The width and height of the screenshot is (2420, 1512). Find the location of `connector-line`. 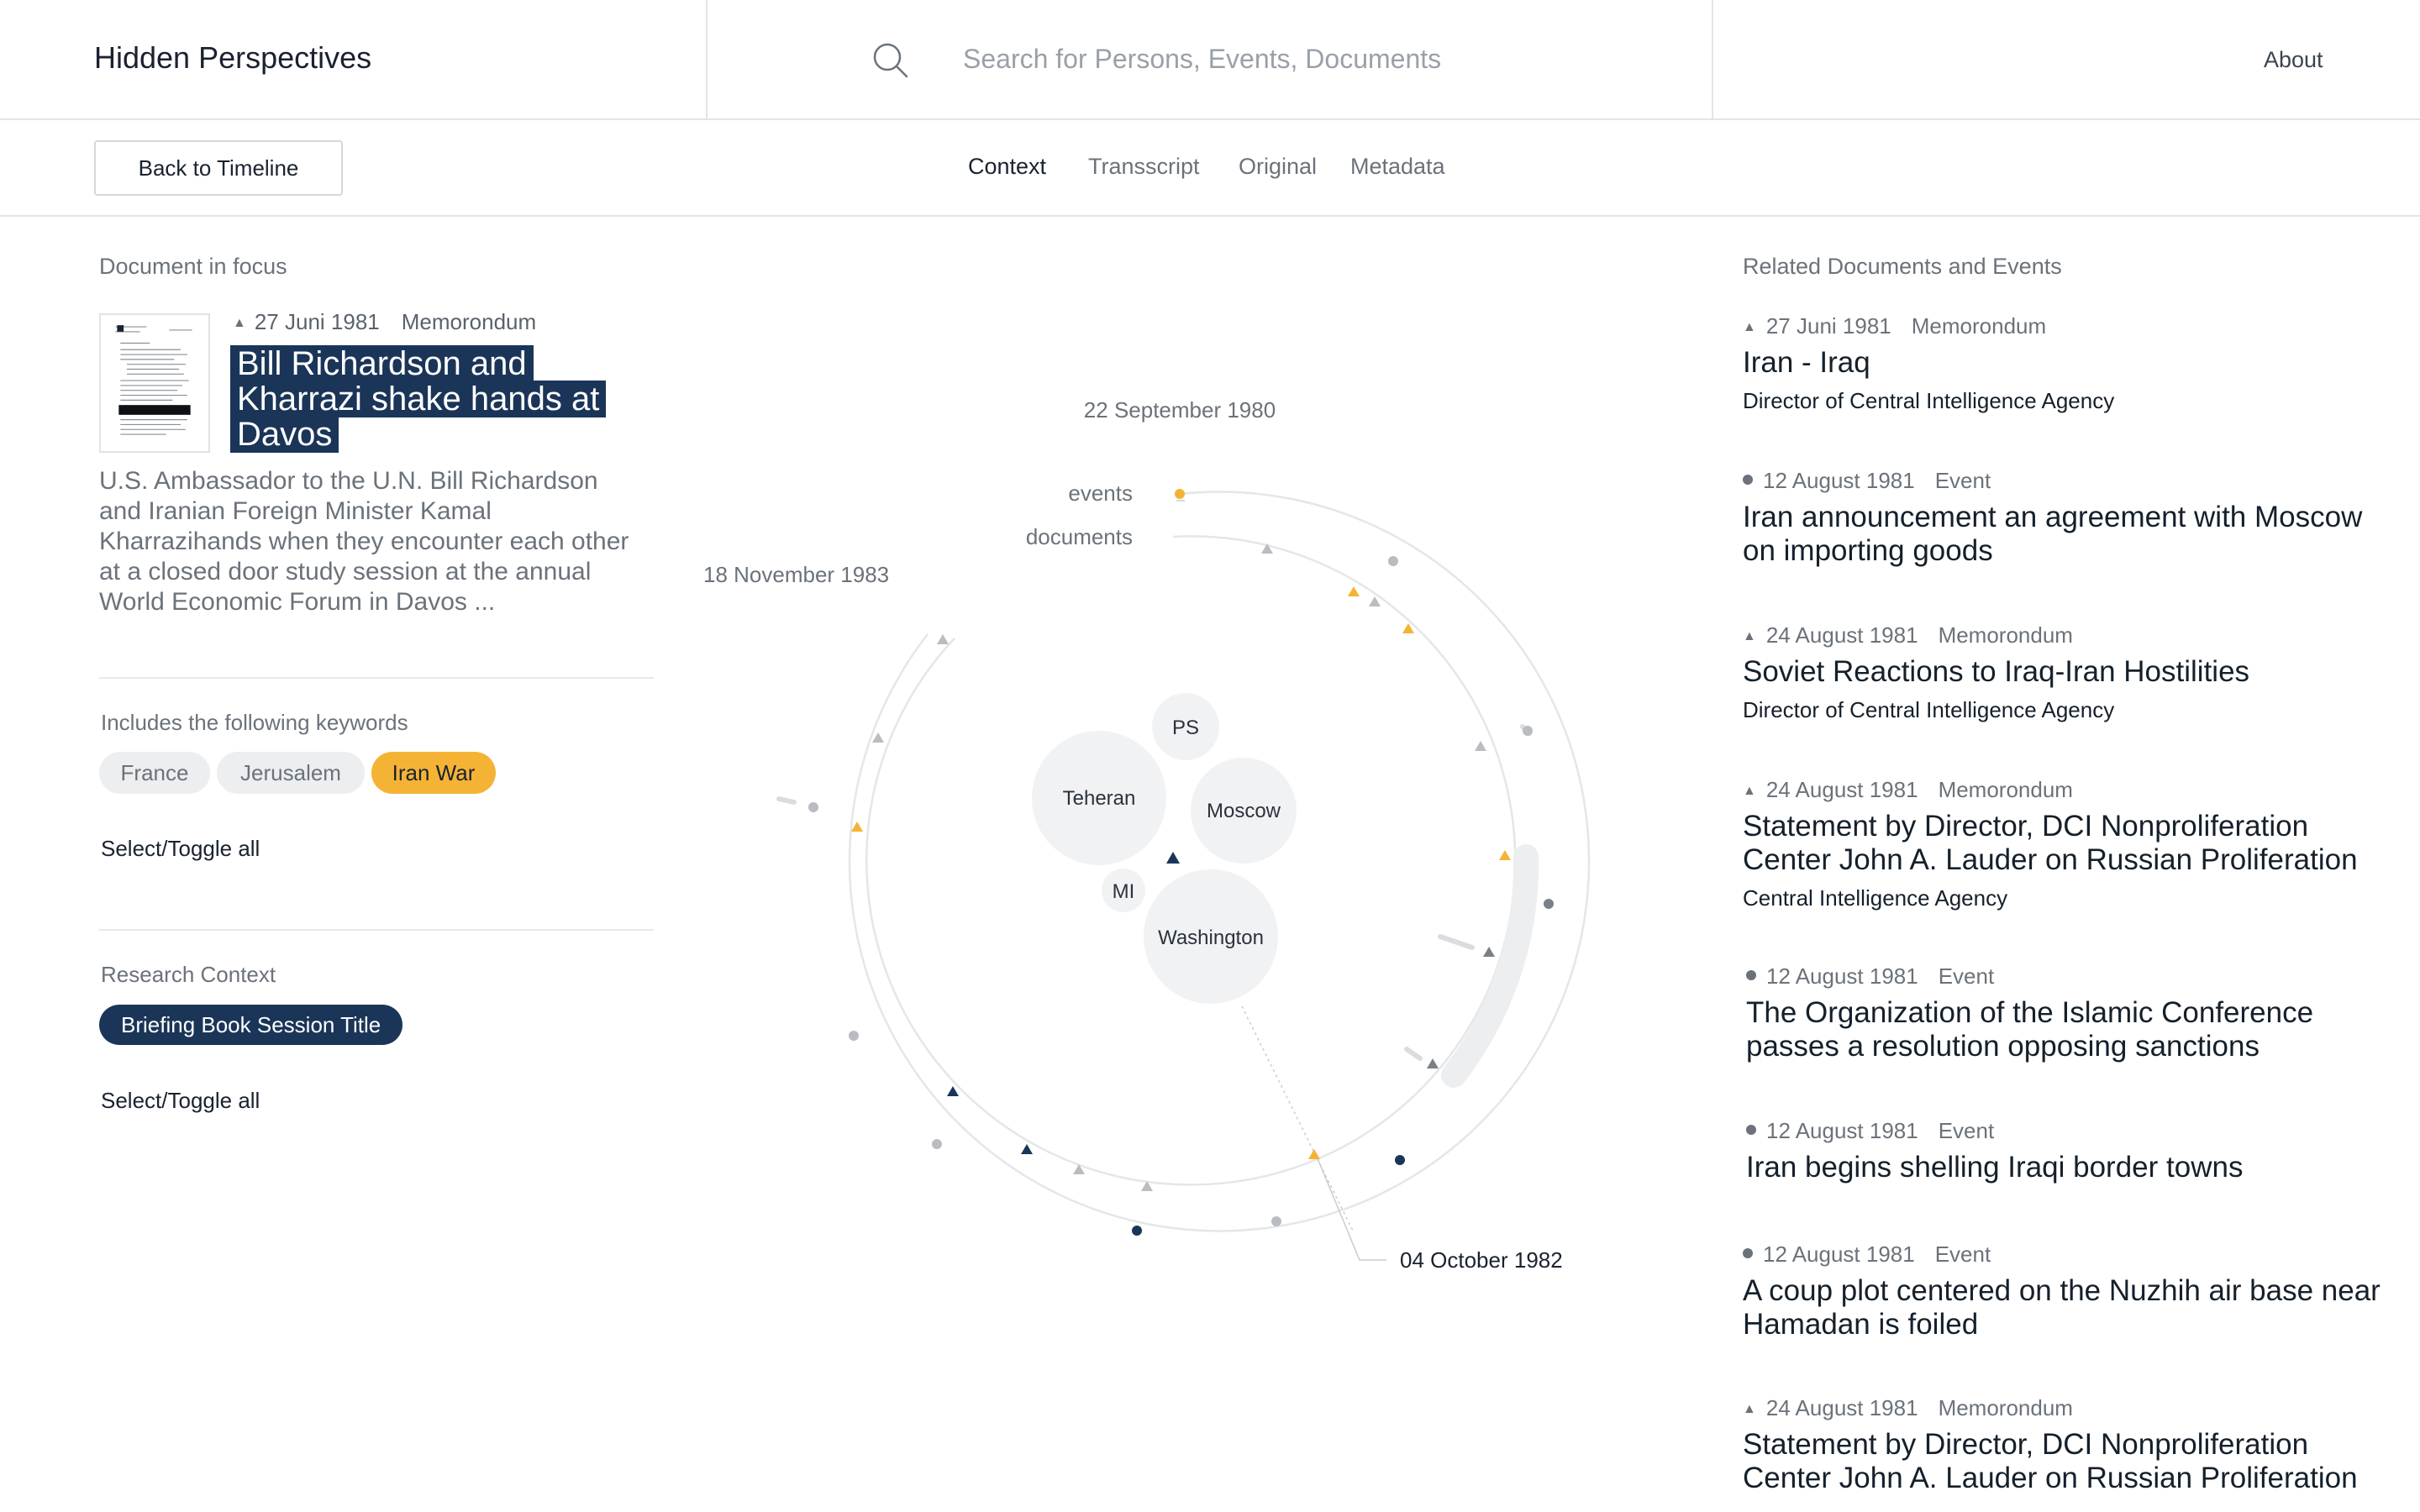

connector-line is located at coordinates (1297, 1118).